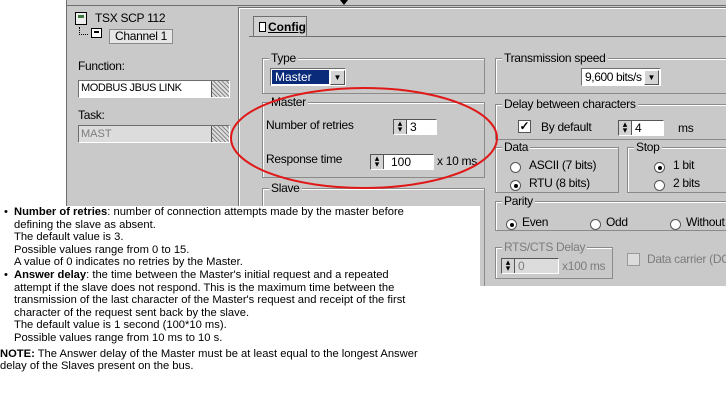 The height and width of the screenshot is (414, 726). I want to click on module-name: TSX SCP 112, so click(130, 18).